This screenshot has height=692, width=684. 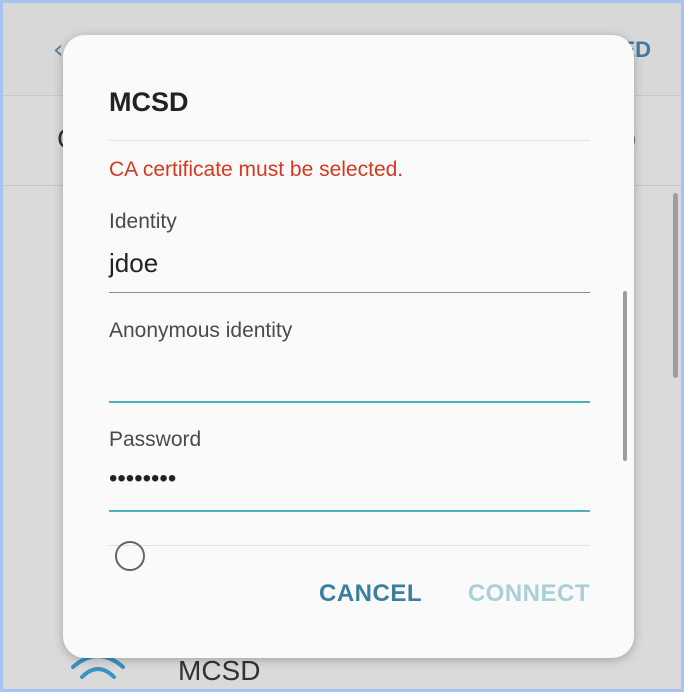 I want to click on dialog-title: MCSD, so click(x=149, y=102).